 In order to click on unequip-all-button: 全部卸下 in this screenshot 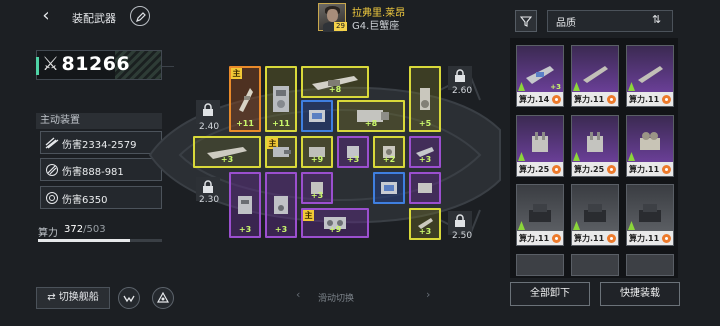, I will do `click(550, 294)`.